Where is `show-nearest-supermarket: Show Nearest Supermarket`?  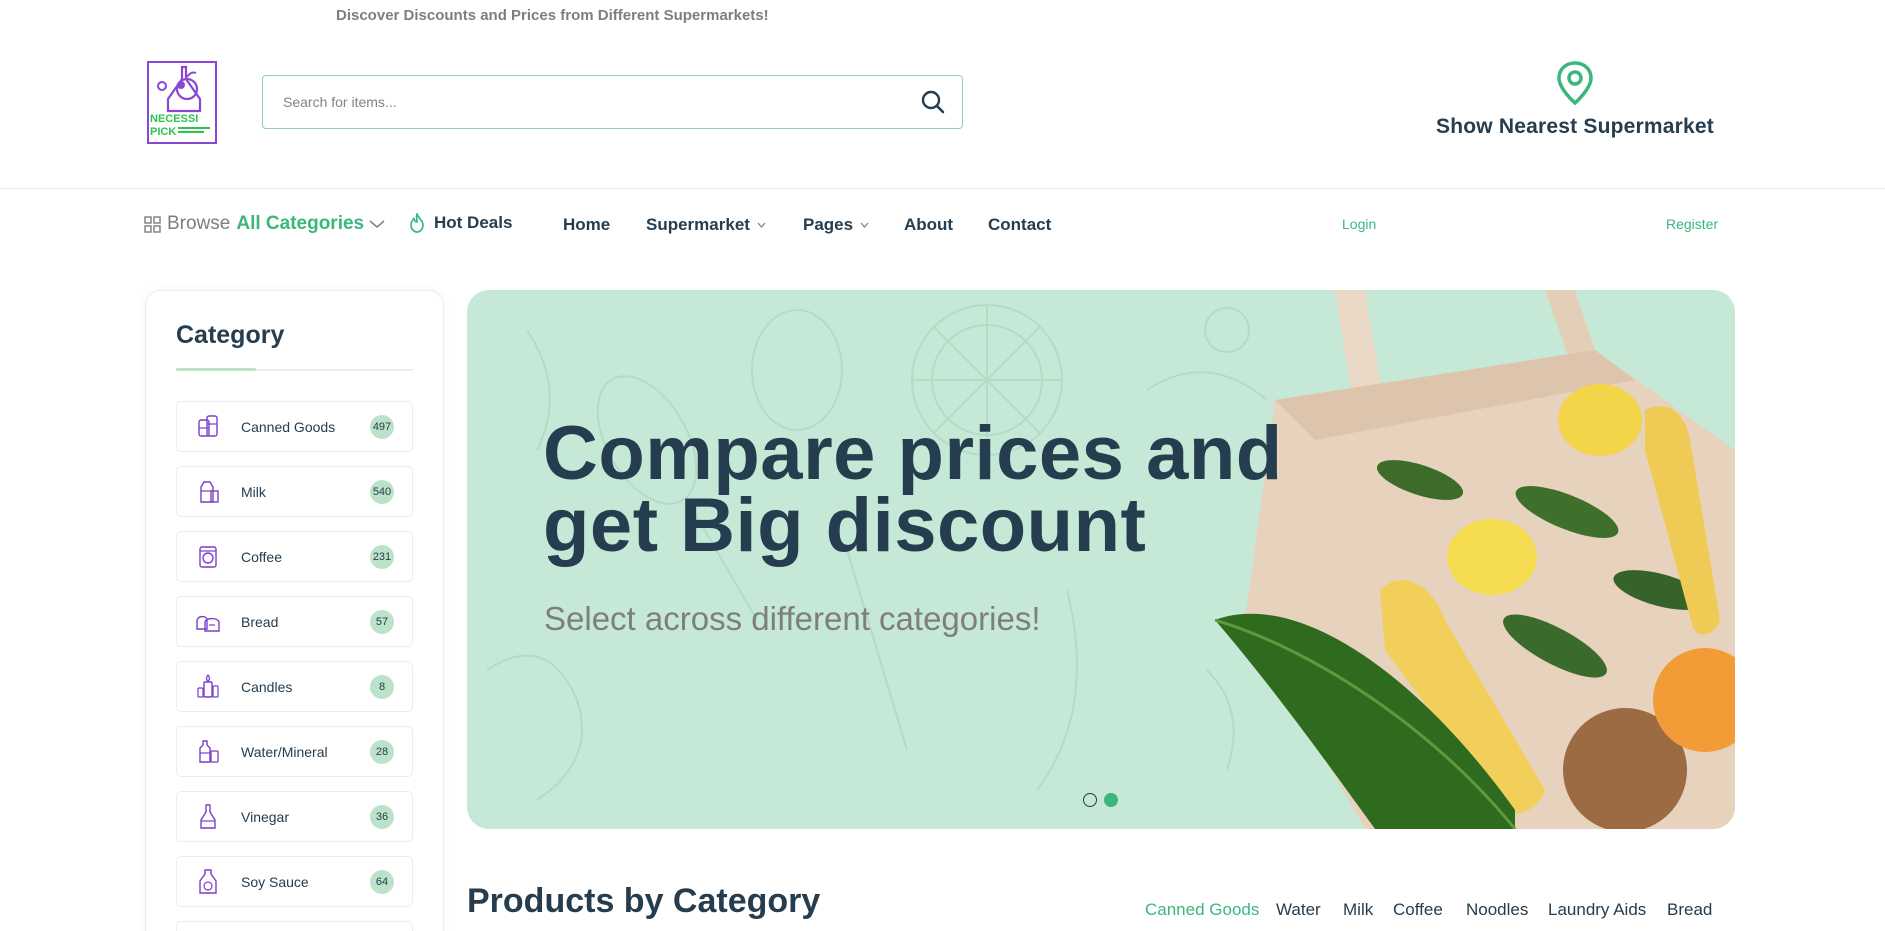
show-nearest-supermarket: Show Nearest Supermarket is located at coordinates (1575, 99).